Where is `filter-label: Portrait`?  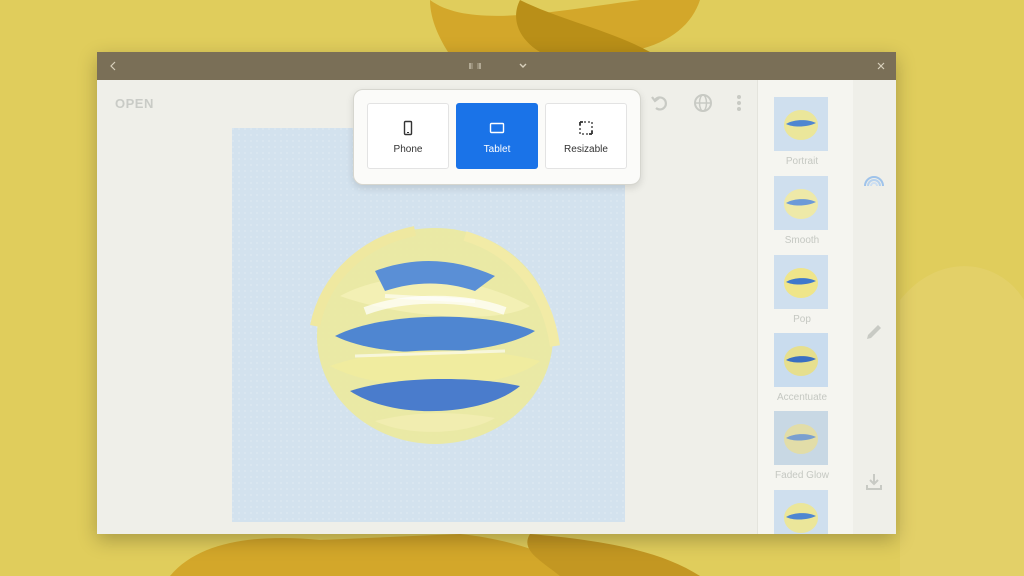 filter-label: Portrait is located at coordinates (802, 161).